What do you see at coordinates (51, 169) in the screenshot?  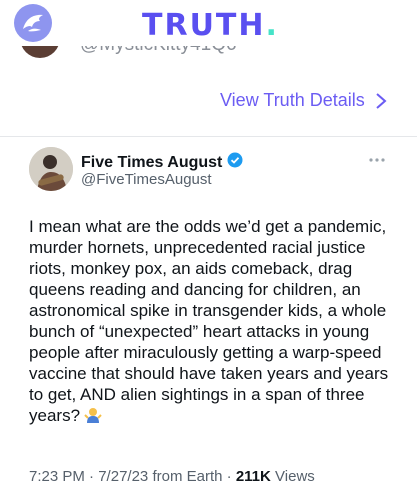 I see `author-avatar` at bounding box center [51, 169].